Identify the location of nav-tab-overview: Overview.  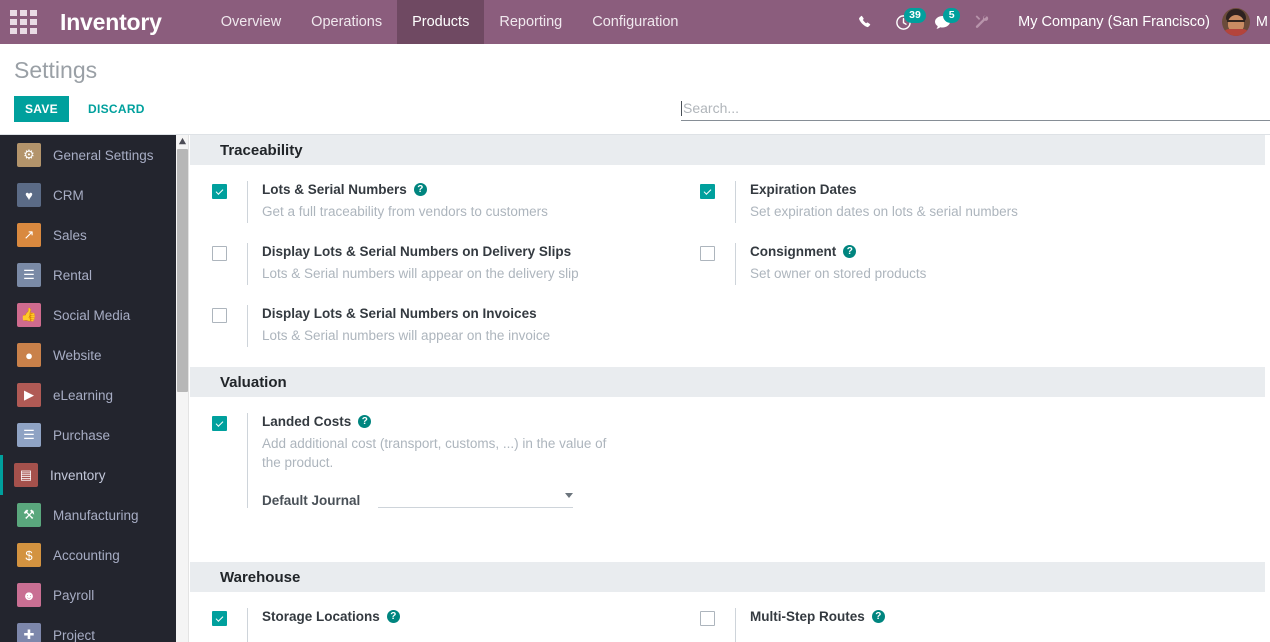
(251, 22).